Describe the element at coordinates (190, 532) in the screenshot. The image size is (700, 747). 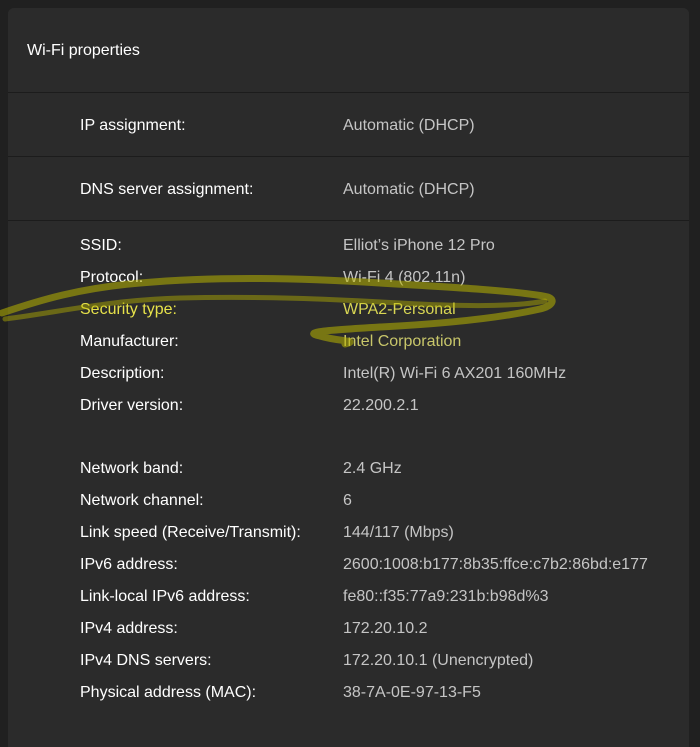
I see `property-label: Link speed (Receive/Transmit):` at that location.